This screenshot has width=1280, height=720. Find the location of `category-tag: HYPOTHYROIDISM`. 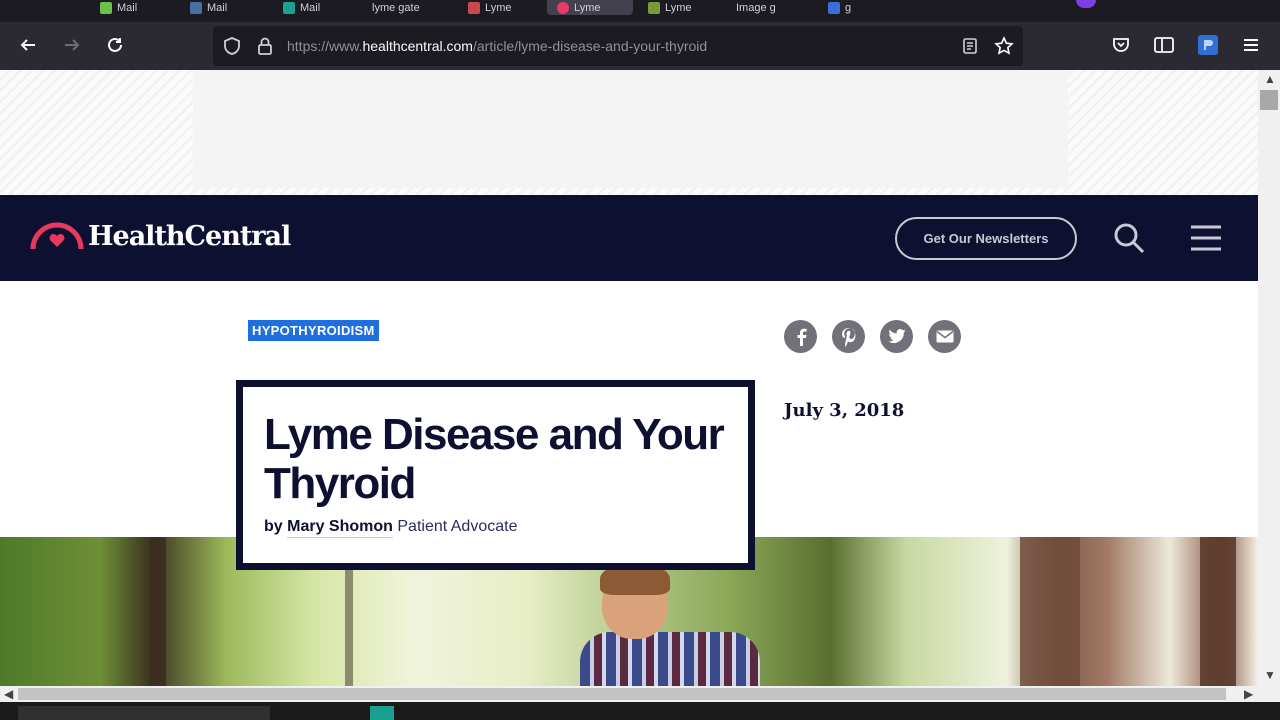

category-tag: HYPOTHYROIDISM is located at coordinates (313, 330).